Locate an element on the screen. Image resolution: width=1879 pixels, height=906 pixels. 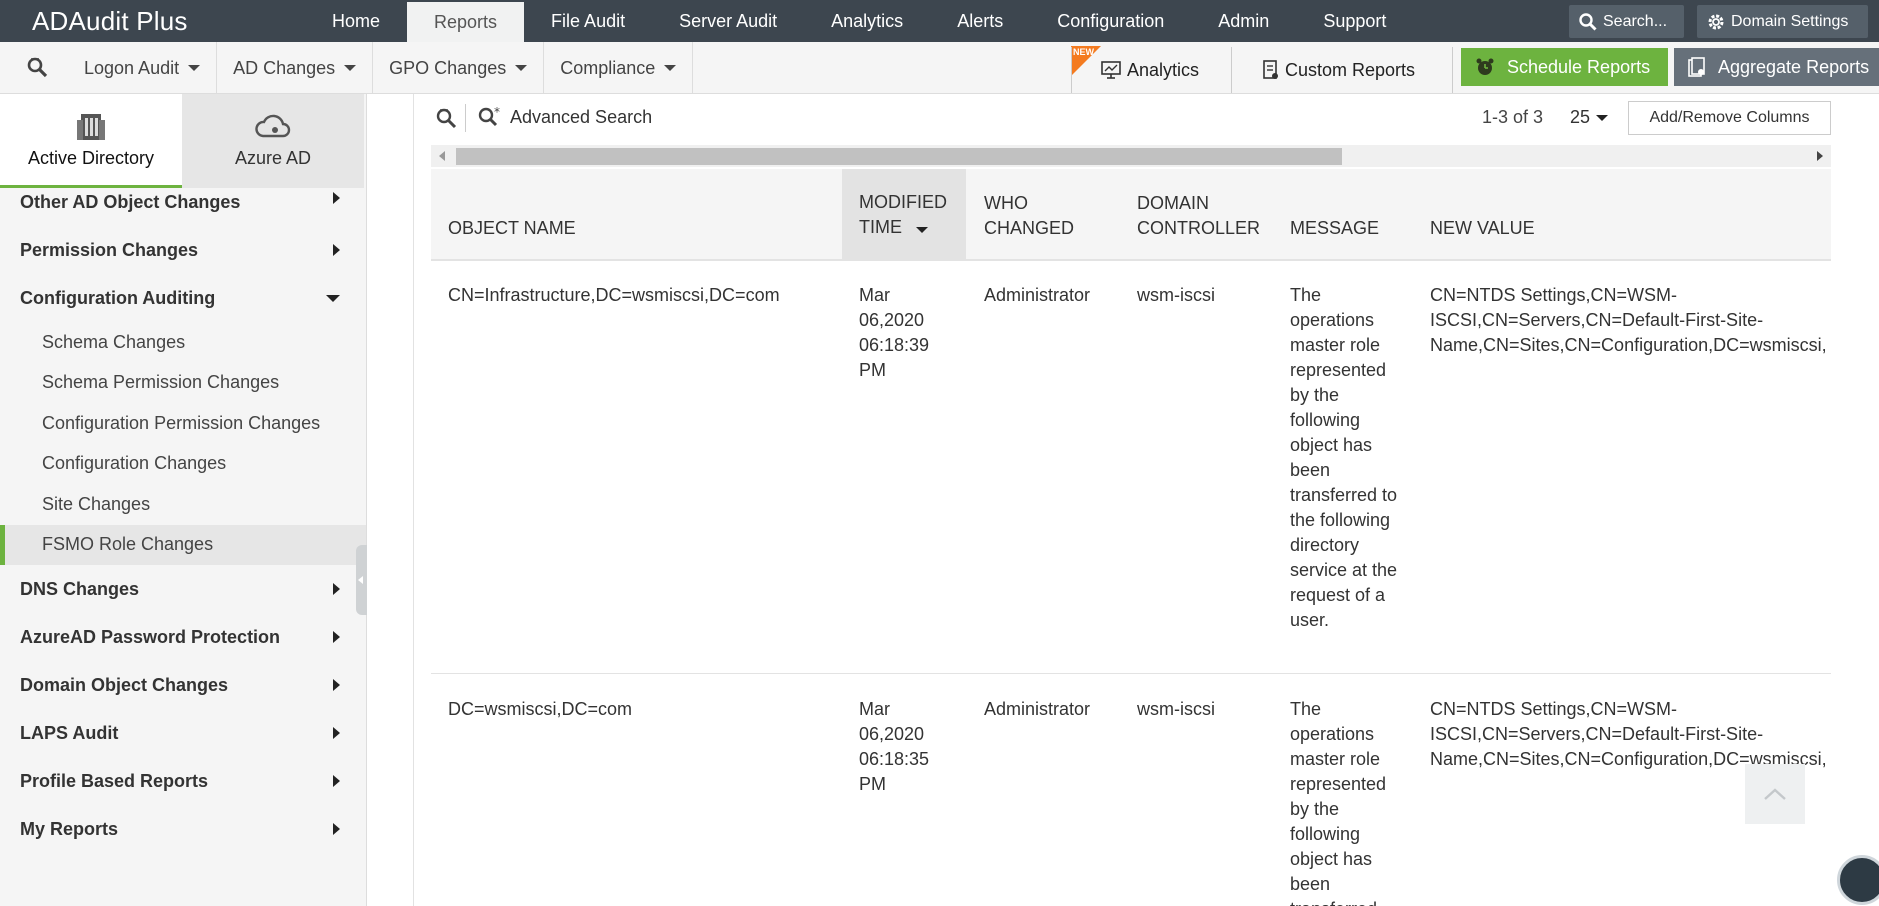
sorted-column-label: MODIFIED TIME is located at coordinates (906, 215).